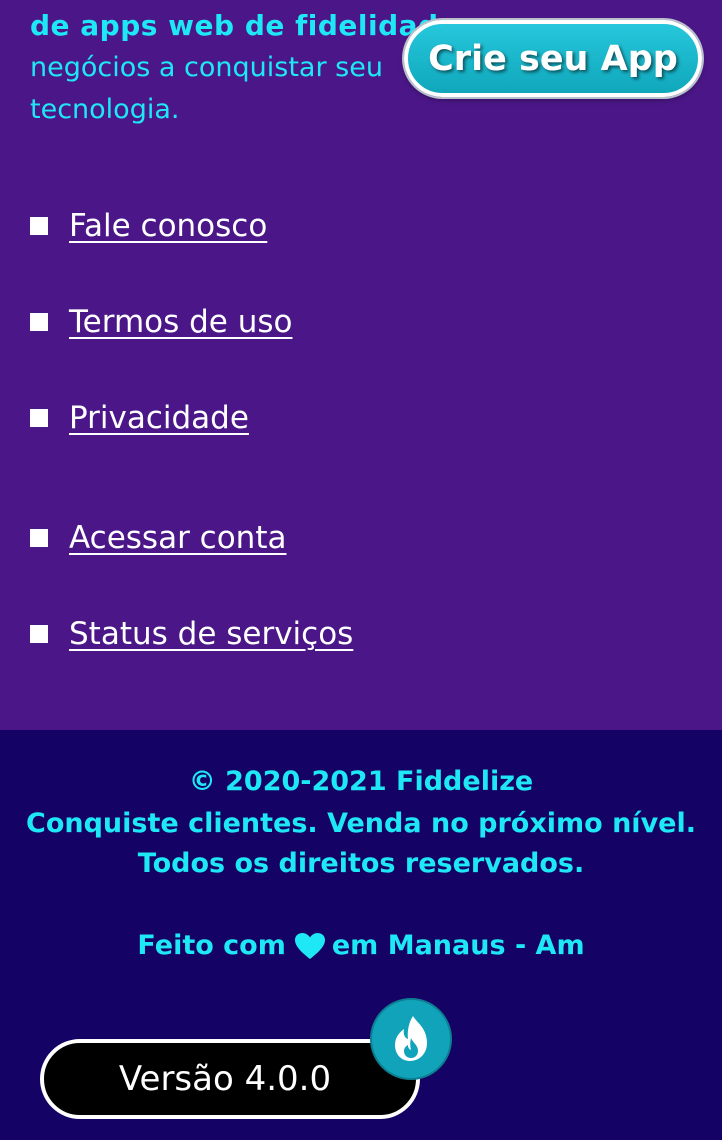 The image size is (722, 1140). I want to click on made-with-love: Feito com em Manaus - Am, so click(361, 946).